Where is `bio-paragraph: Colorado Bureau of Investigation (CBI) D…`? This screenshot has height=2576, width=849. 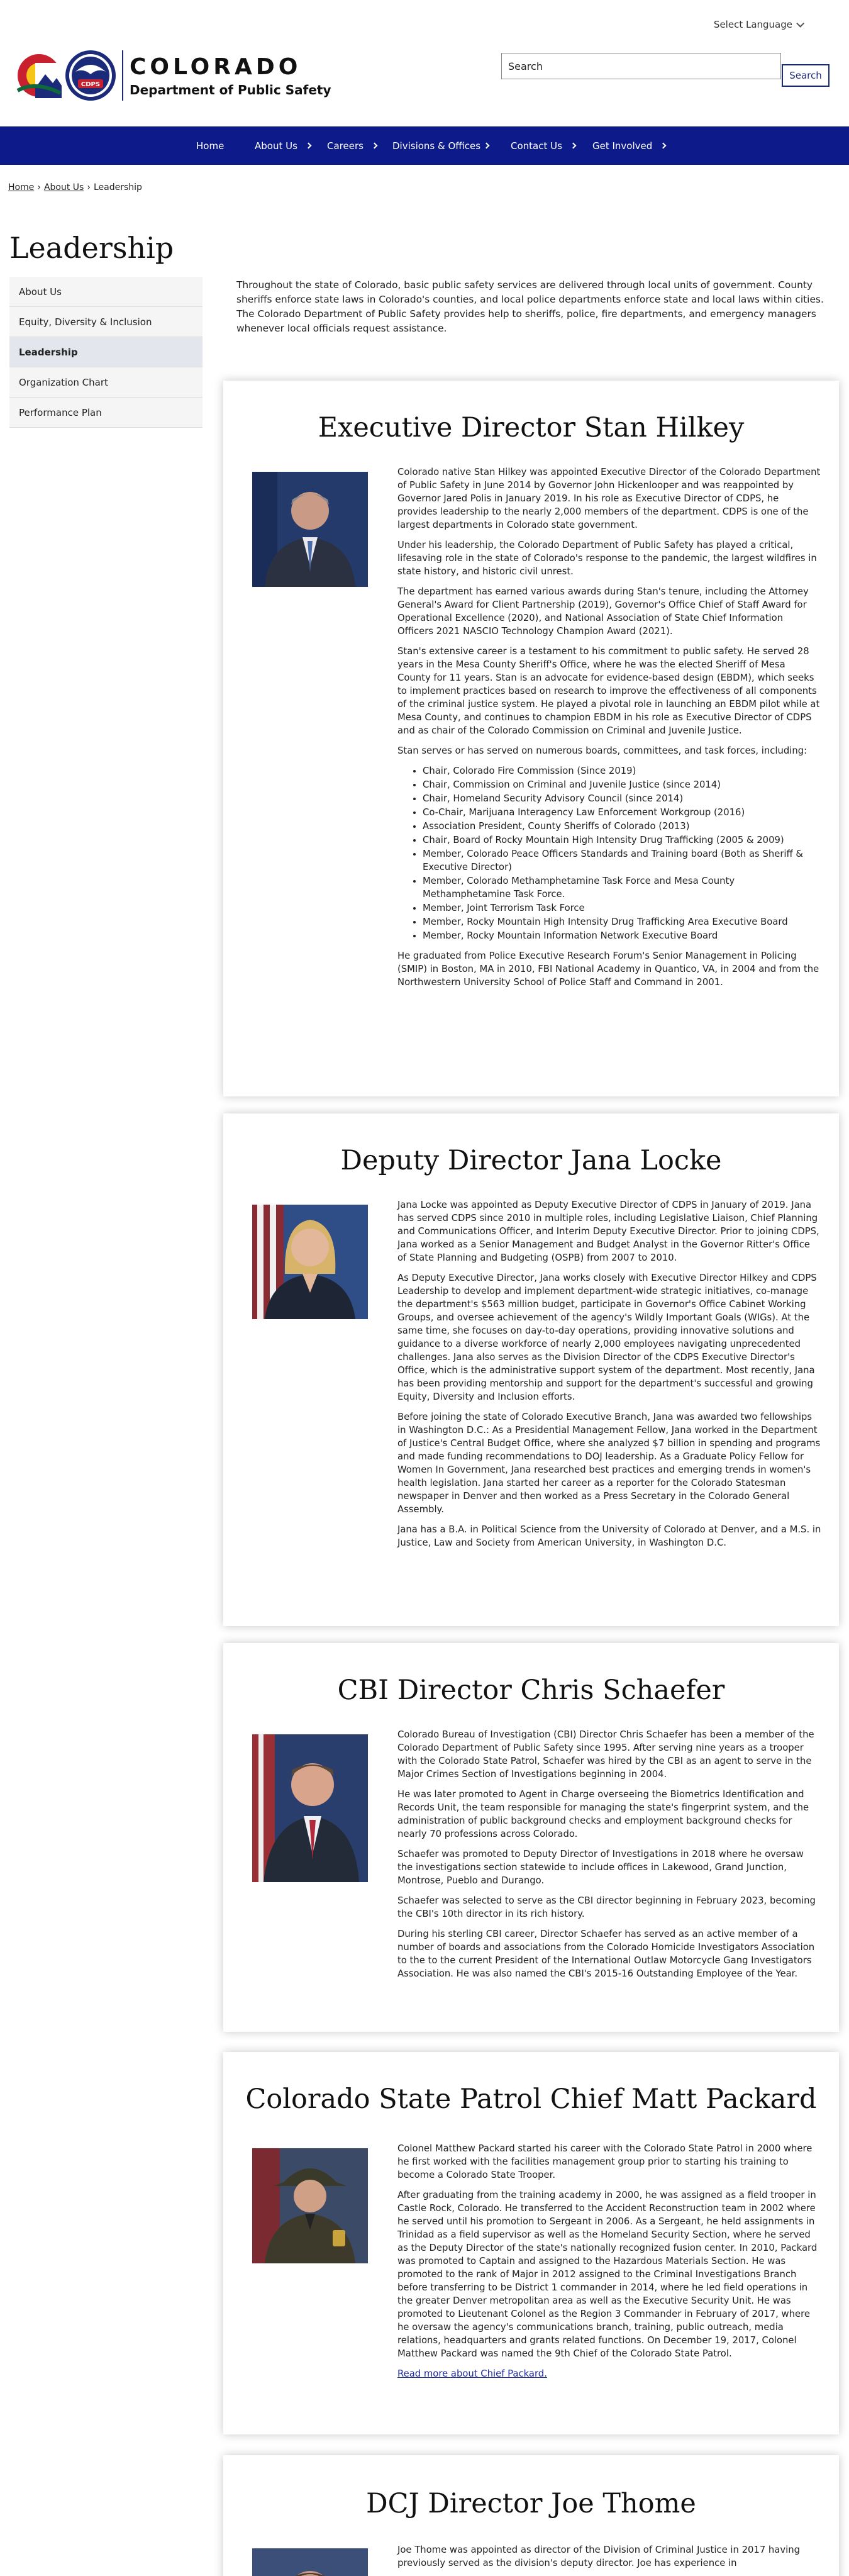
bio-paragraph: Colorado Bureau of Investigation (CBI) D… is located at coordinates (606, 1754).